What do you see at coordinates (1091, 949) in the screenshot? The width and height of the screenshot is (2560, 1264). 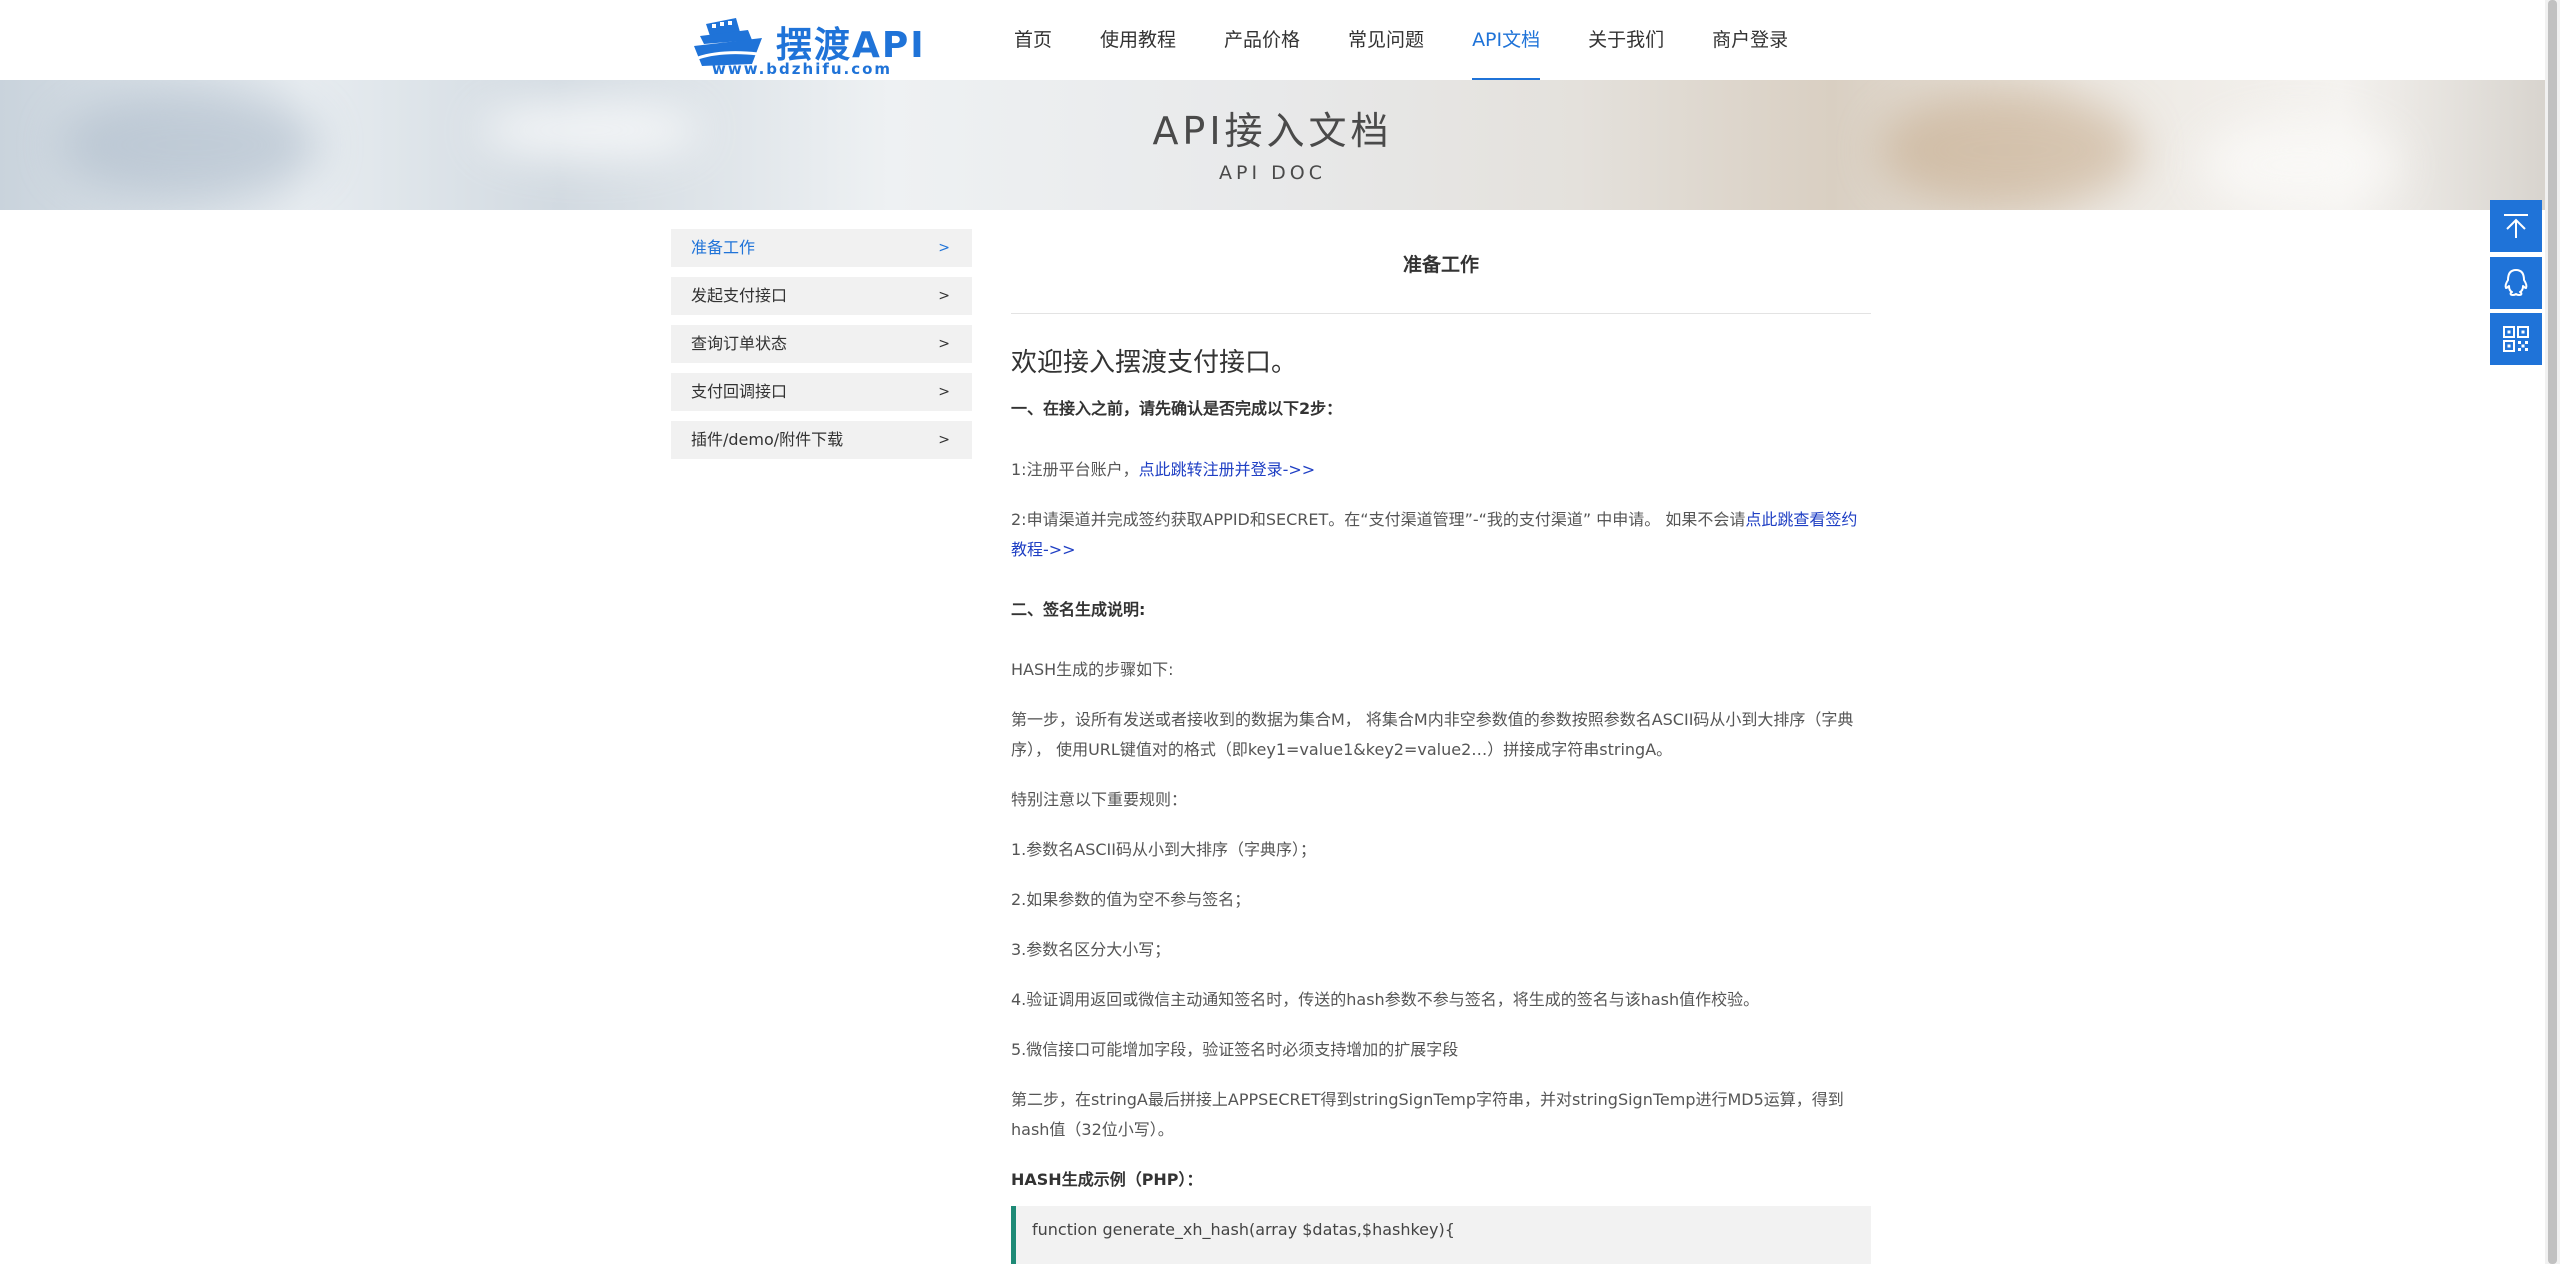 I see `rule-item: 3.参数名区分大小写；` at bounding box center [1091, 949].